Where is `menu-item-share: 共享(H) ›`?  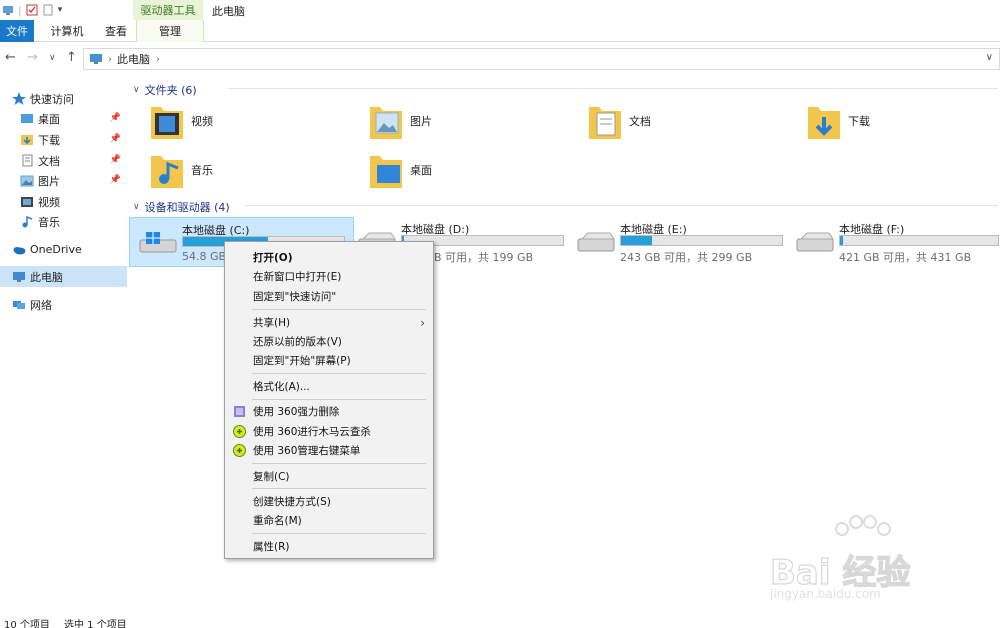 menu-item-share: 共享(H) › is located at coordinates (329, 322).